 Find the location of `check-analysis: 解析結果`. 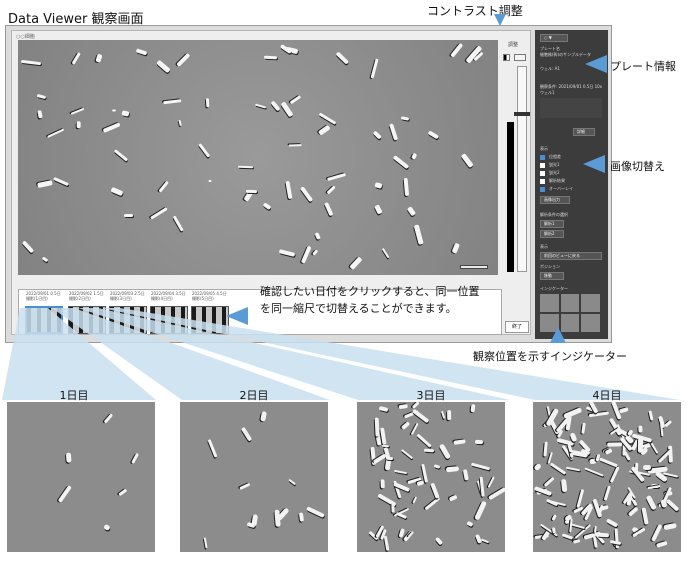

check-analysis: 解析結果 is located at coordinates (570, 181).